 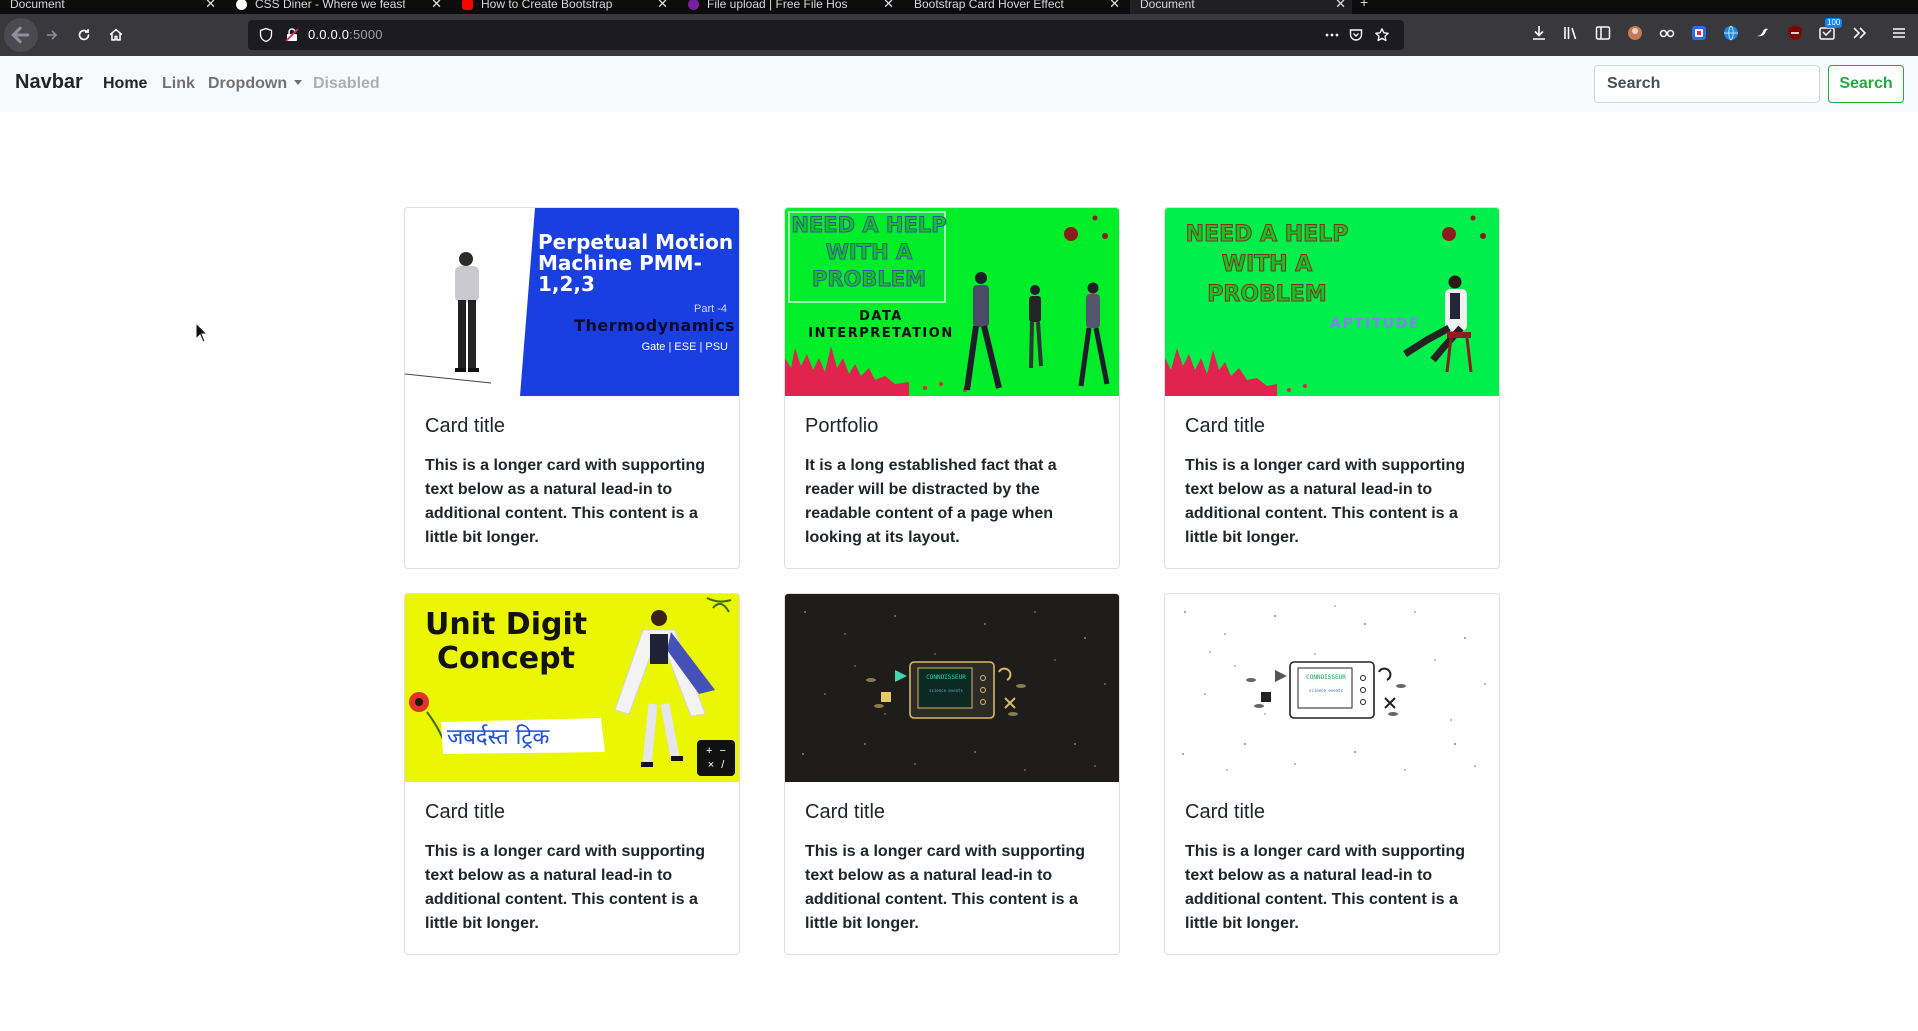 I want to click on navbar-brand: Navbar, so click(x=49, y=82).